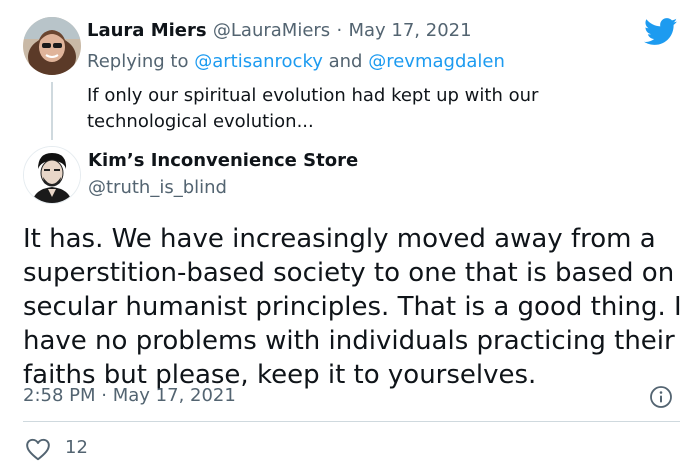 The image size is (700, 476). Describe the element at coordinates (59, 395) in the screenshot. I see `tweet-time: 2:58 PM` at that location.